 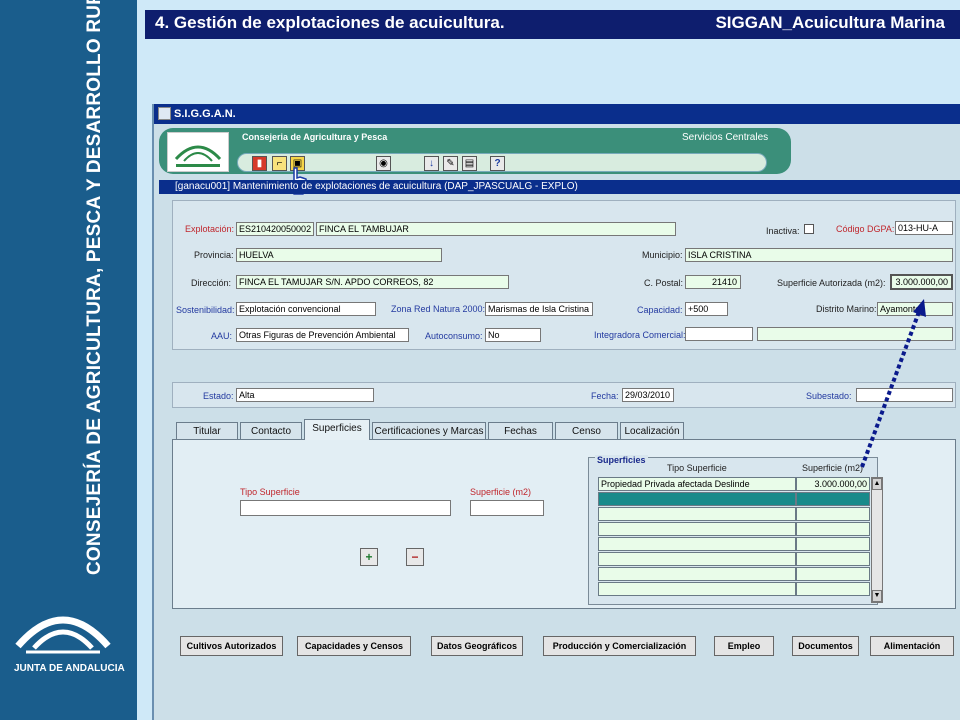 I want to click on grid-title: Superficies, so click(x=621, y=460).